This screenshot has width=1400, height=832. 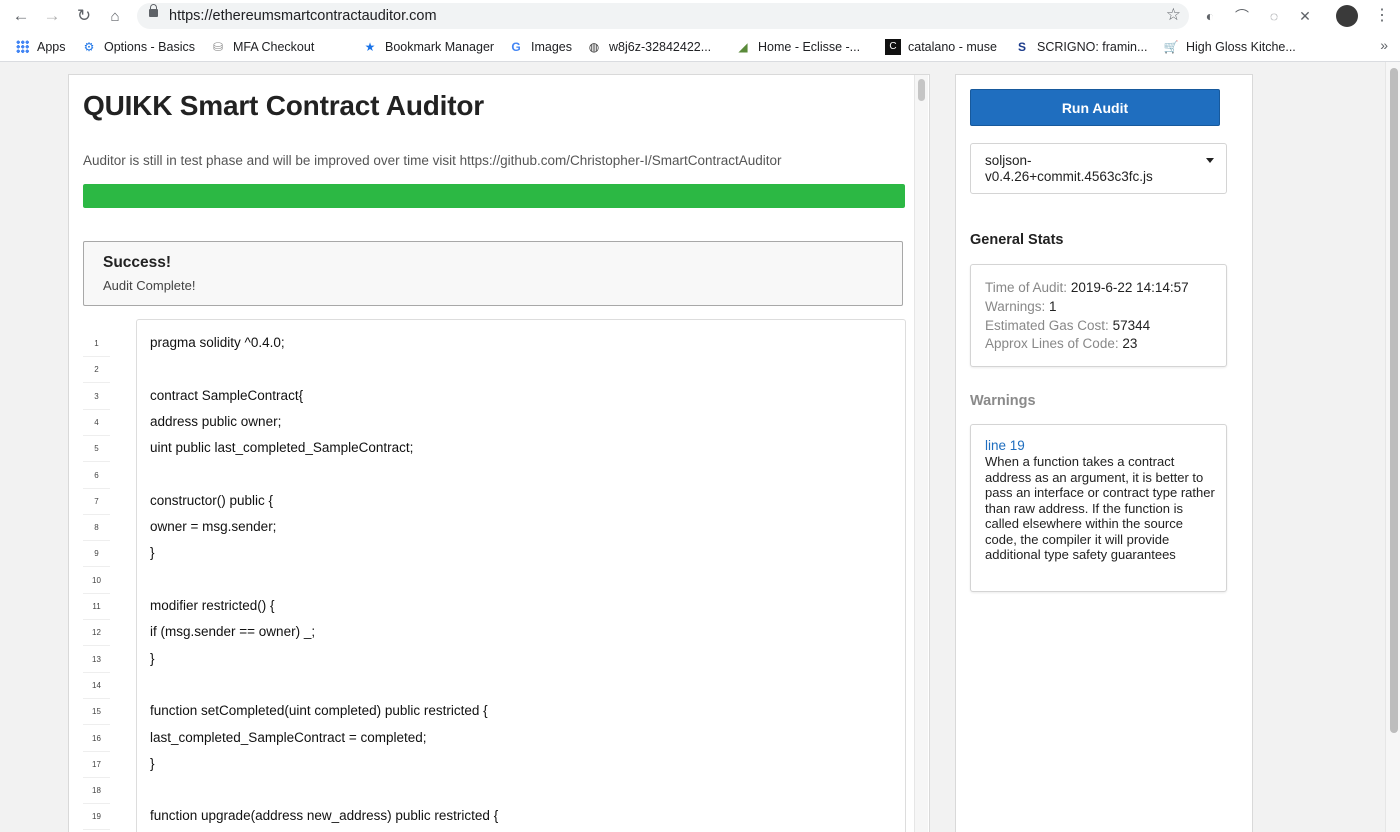 I want to click on bookmark-apps: Apps, so click(x=40, y=46).